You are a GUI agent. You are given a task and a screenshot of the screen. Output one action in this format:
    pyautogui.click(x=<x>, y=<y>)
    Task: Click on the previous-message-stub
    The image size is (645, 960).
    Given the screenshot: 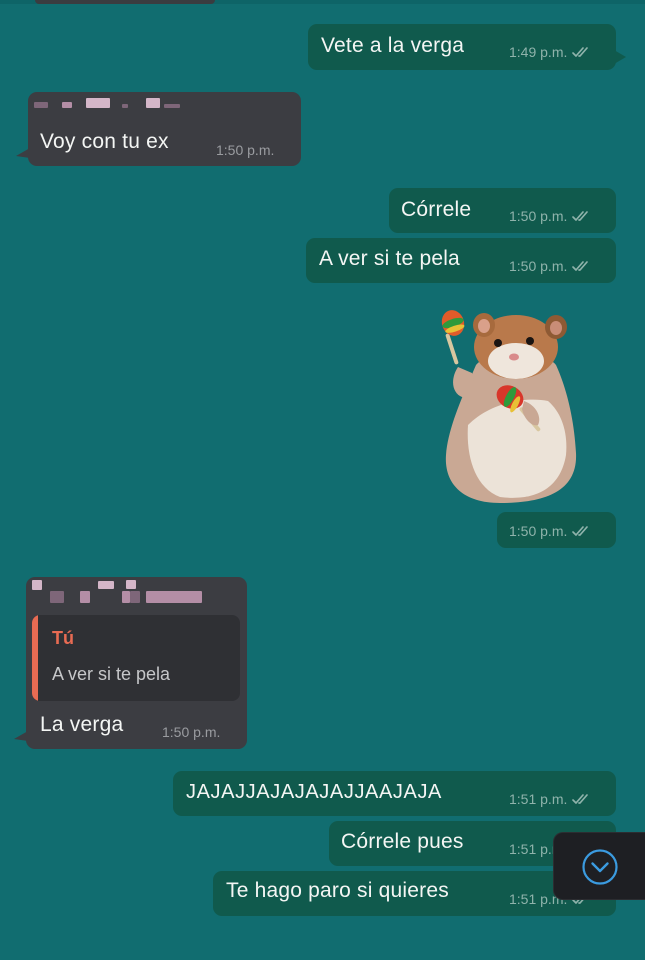 What is the action you would take?
    pyautogui.click(x=125, y=2)
    